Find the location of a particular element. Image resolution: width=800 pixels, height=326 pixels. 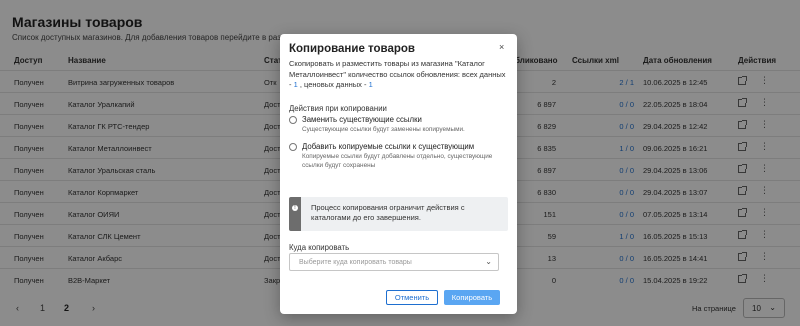

cancel-button: Отменить is located at coordinates (412, 297).